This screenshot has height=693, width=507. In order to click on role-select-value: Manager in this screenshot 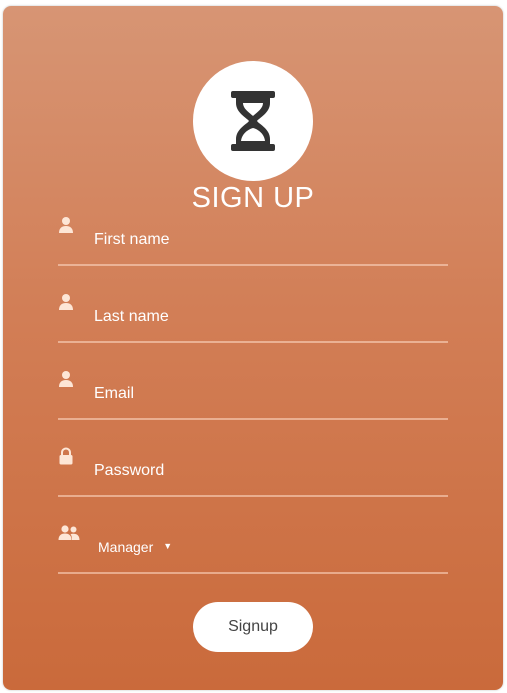, I will do `click(126, 547)`.